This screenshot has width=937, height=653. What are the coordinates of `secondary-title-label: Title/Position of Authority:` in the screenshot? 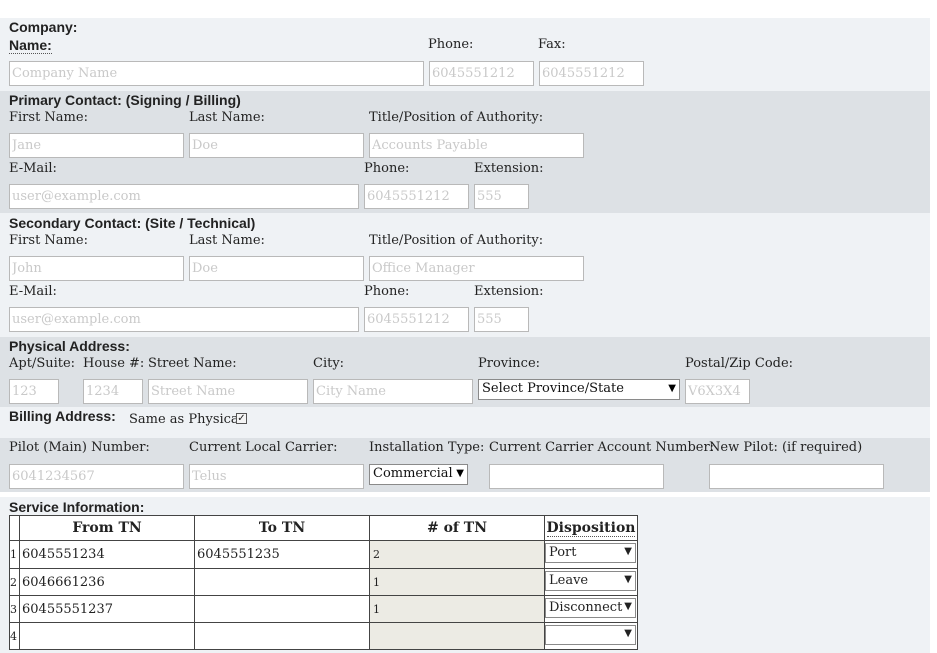 It's located at (456, 240).